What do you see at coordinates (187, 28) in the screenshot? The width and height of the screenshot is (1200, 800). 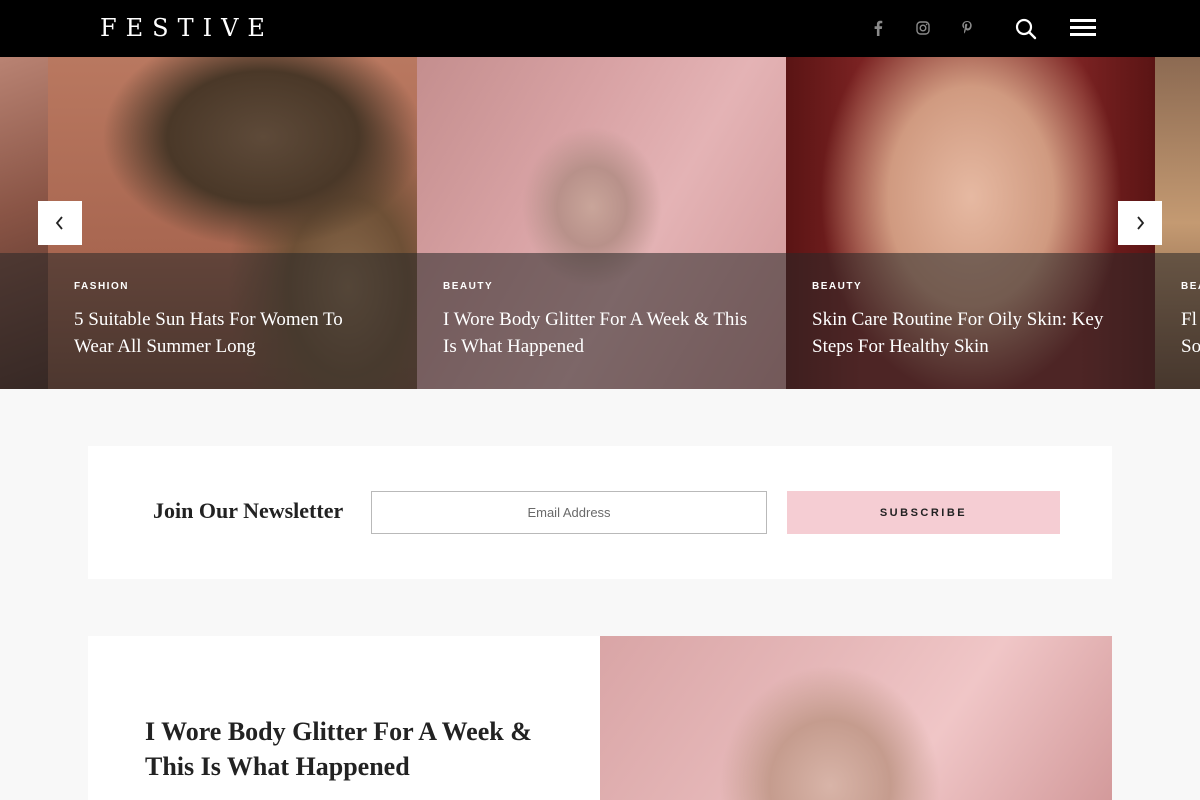 I see `site-logo: FESTIVE` at bounding box center [187, 28].